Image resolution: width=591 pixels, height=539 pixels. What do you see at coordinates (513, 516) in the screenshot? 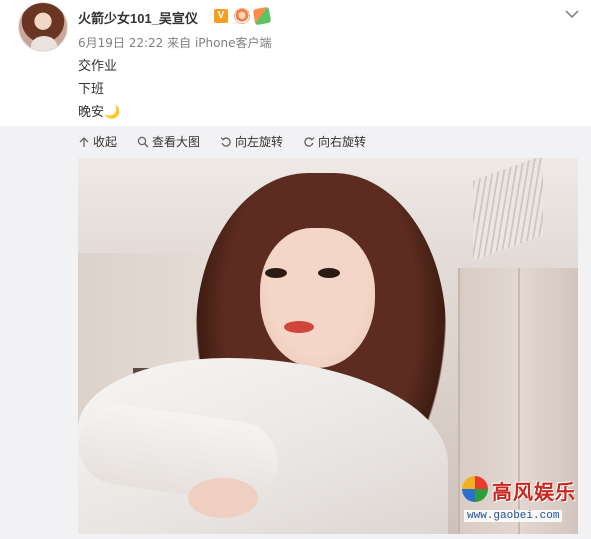
I see `watermark-url: www.gaobei.com` at bounding box center [513, 516].